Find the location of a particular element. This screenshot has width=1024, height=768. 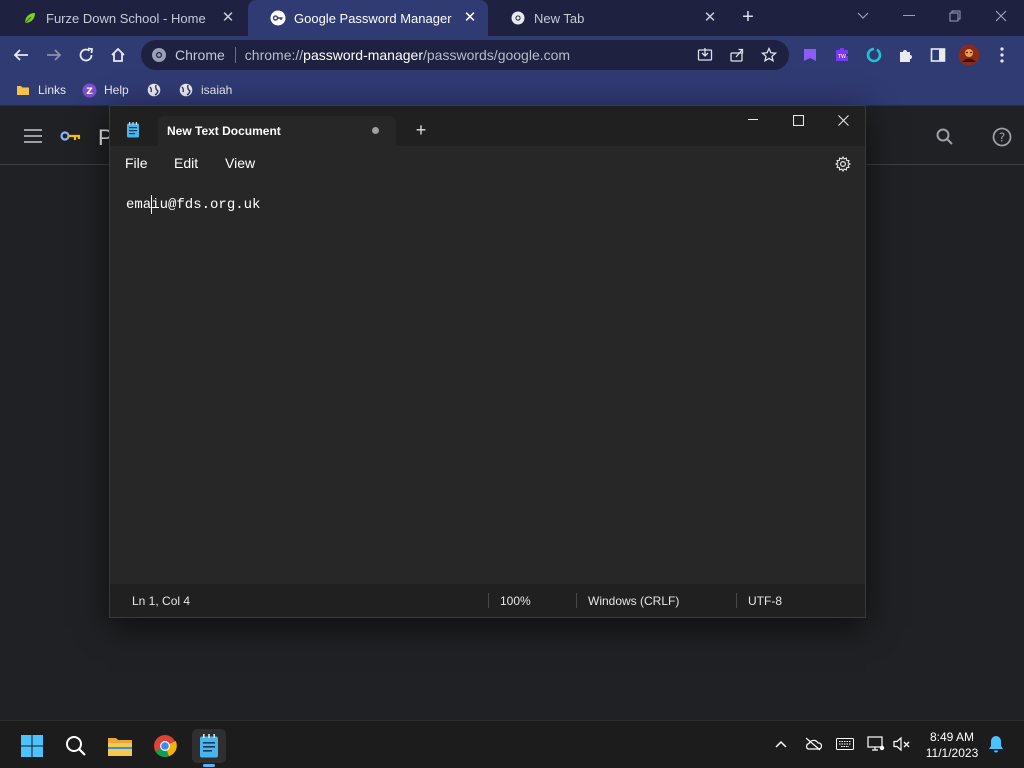

close-window-icon is located at coordinates (1001, 16).